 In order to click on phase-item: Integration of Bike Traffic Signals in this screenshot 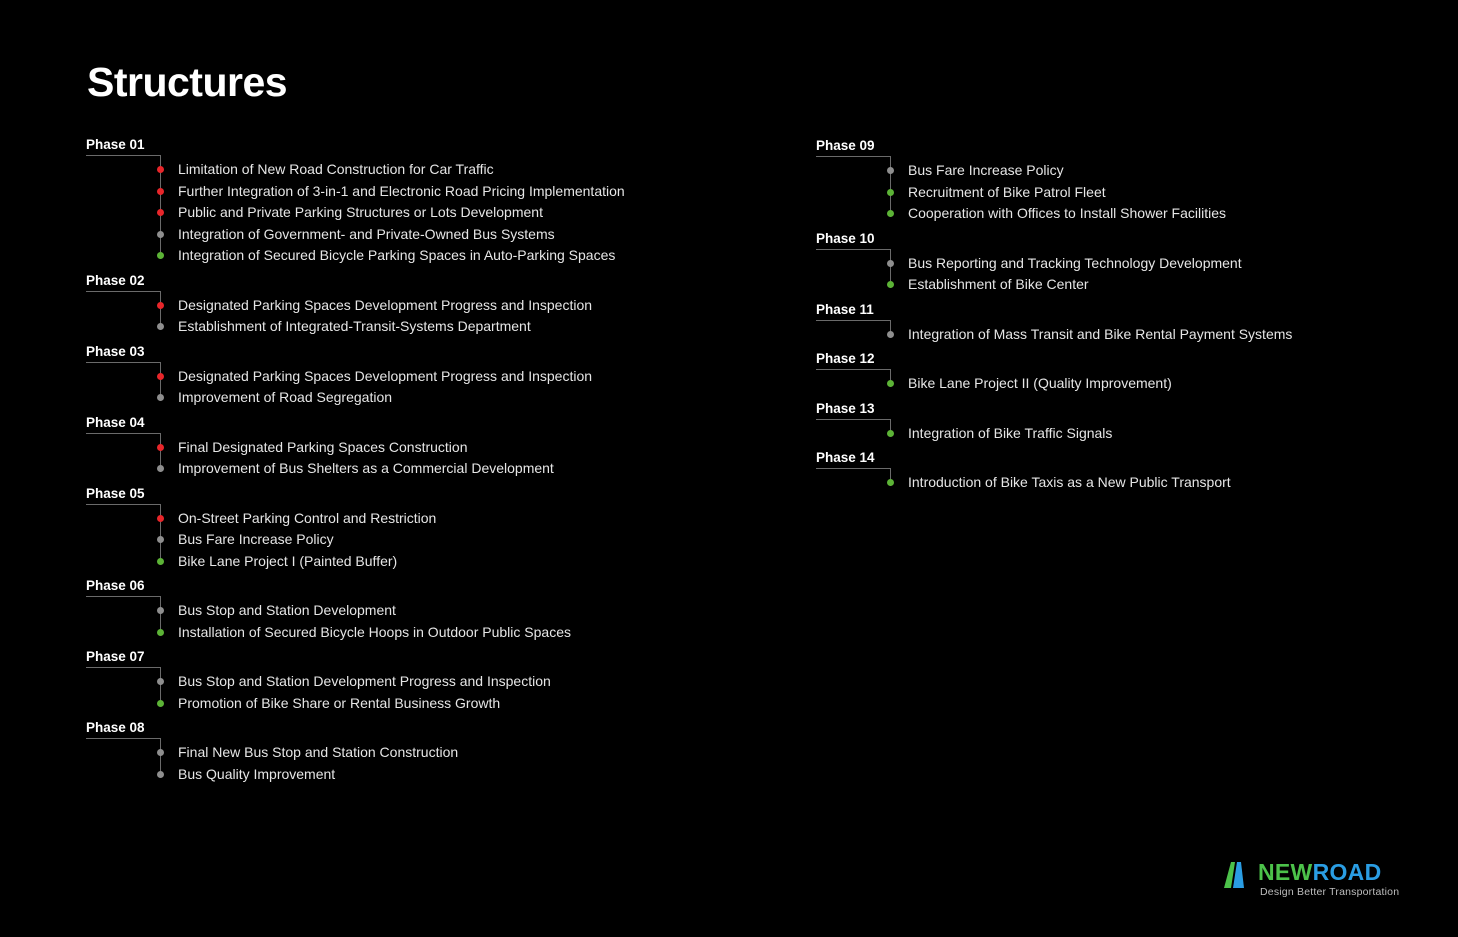, I will do `click(1171, 434)`.